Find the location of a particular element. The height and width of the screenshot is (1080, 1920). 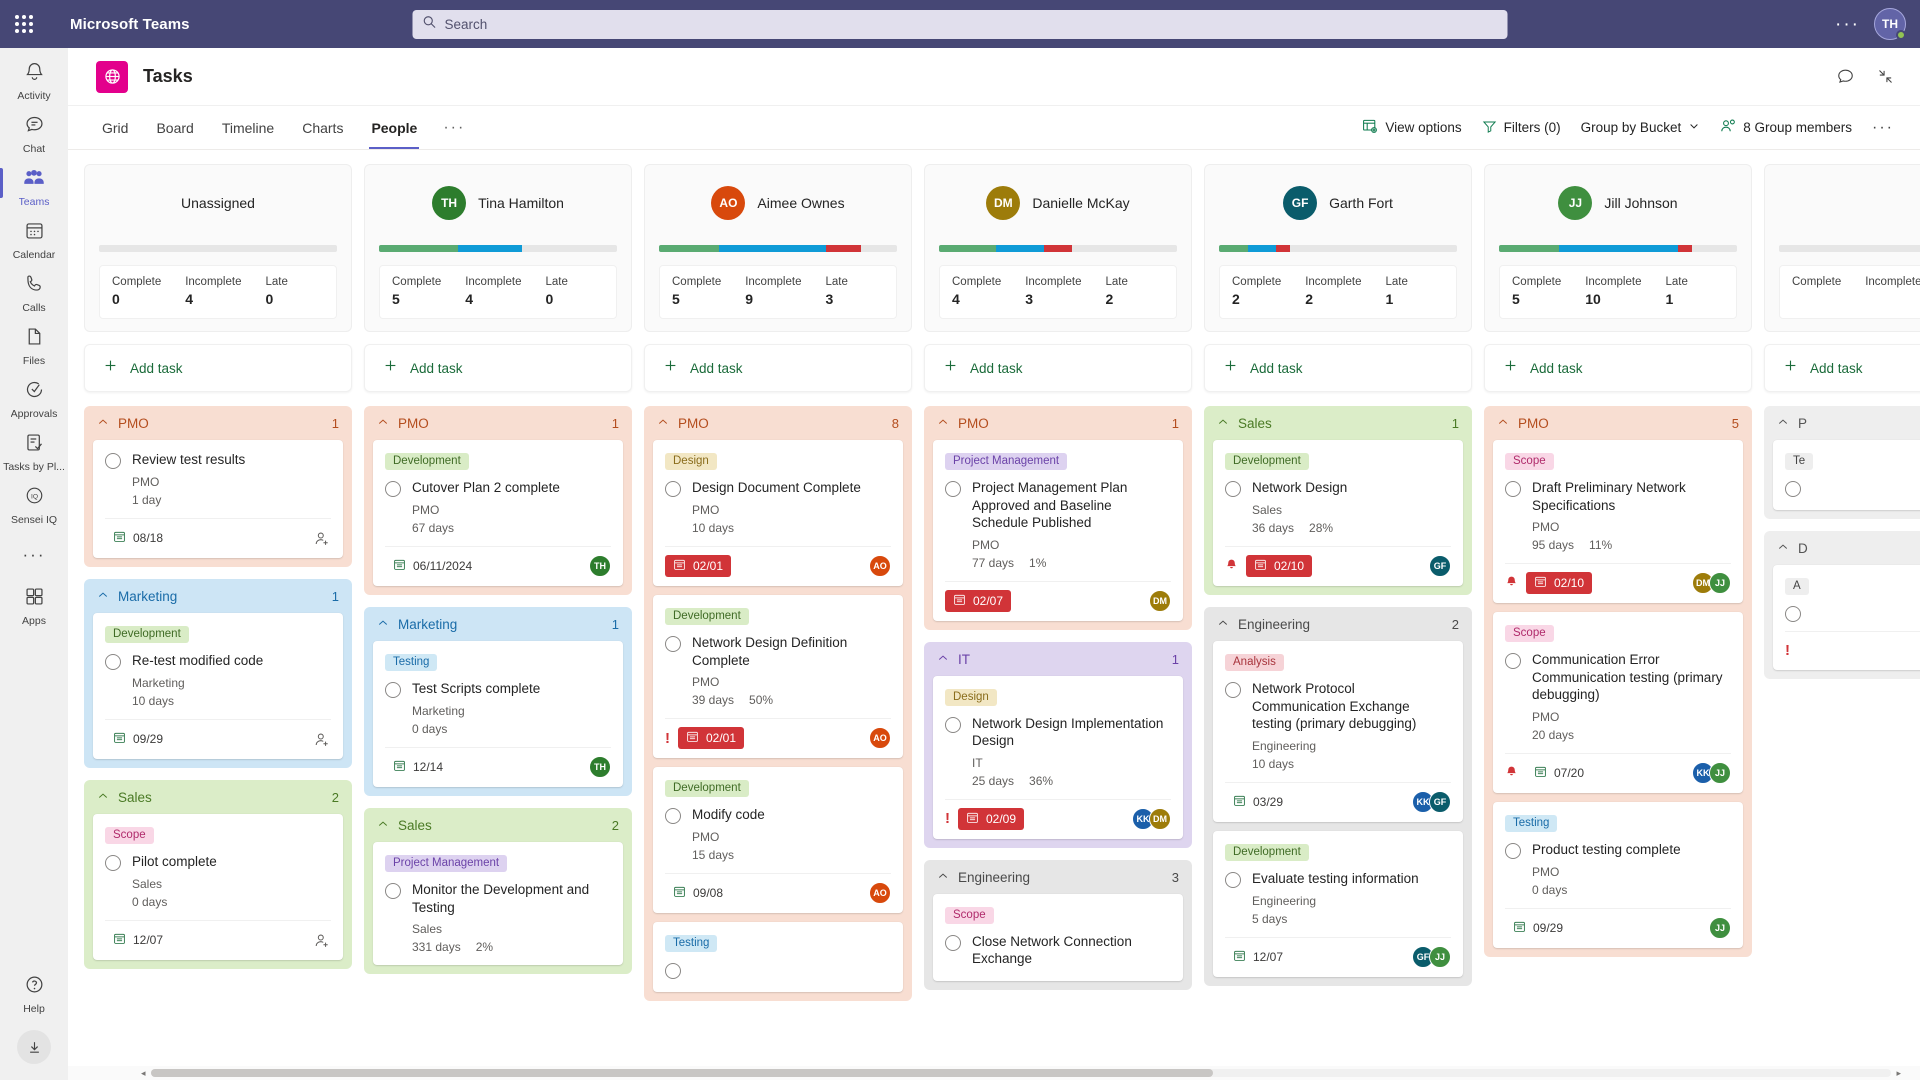

group-by-dropdown: Group by Bucket is located at coordinates (1641, 127).